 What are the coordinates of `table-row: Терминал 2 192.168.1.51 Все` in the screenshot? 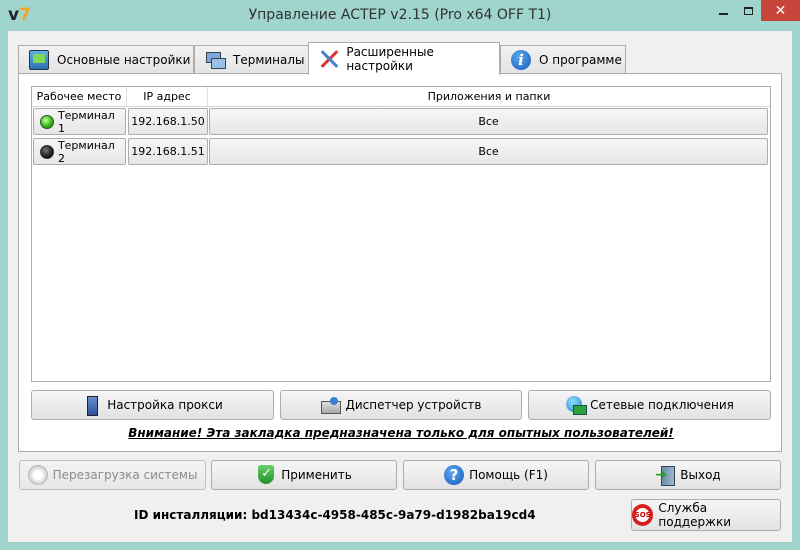 It's located at (401, 152).